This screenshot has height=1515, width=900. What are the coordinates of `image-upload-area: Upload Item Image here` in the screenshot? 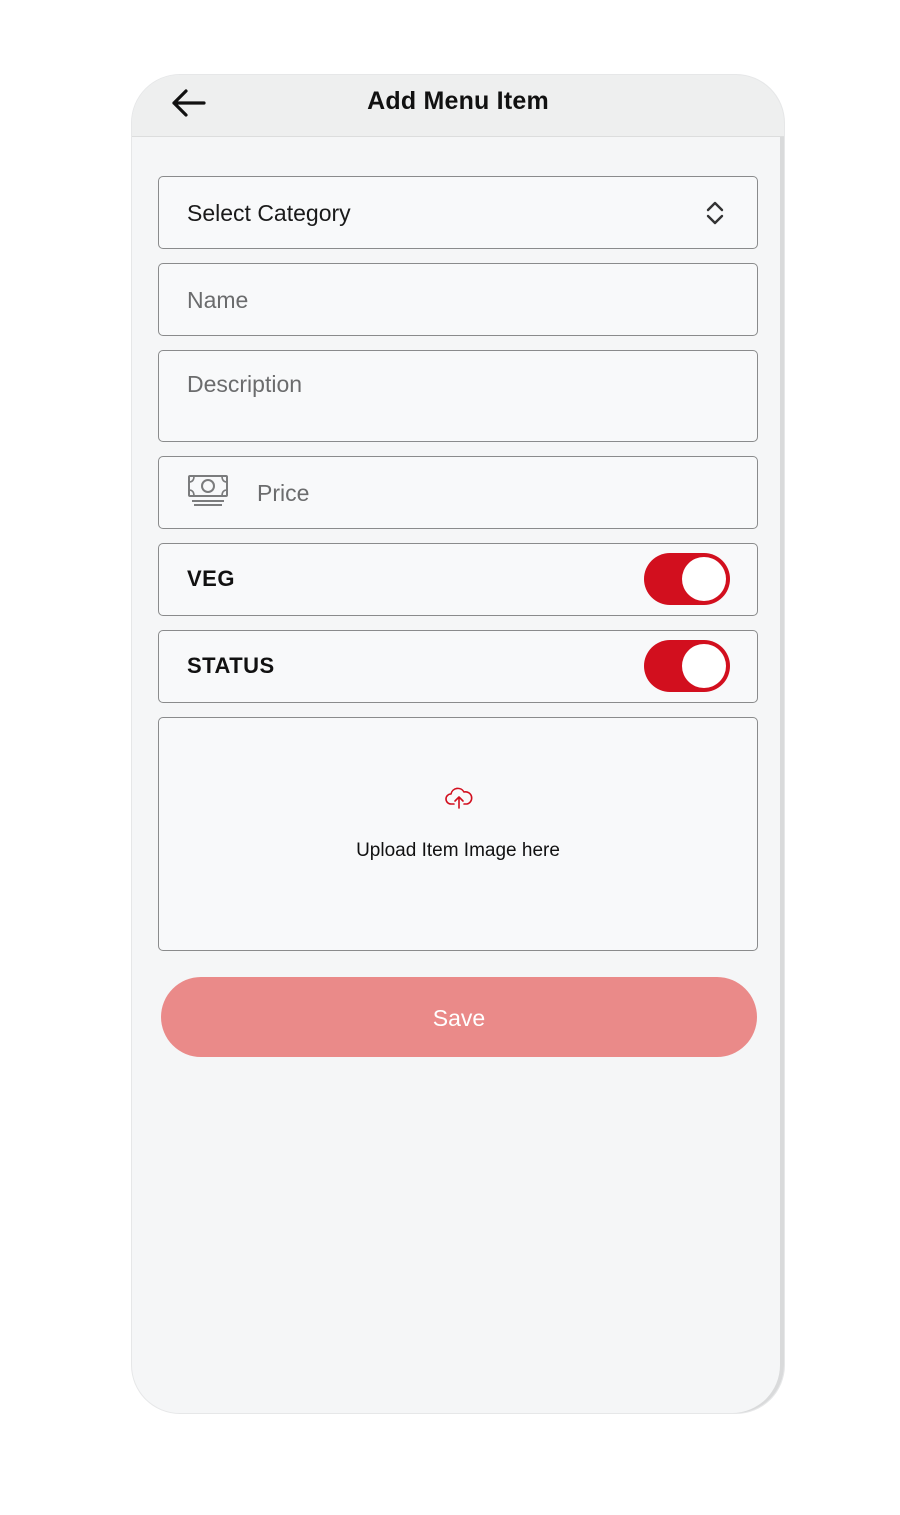 It's located at (458, 834).